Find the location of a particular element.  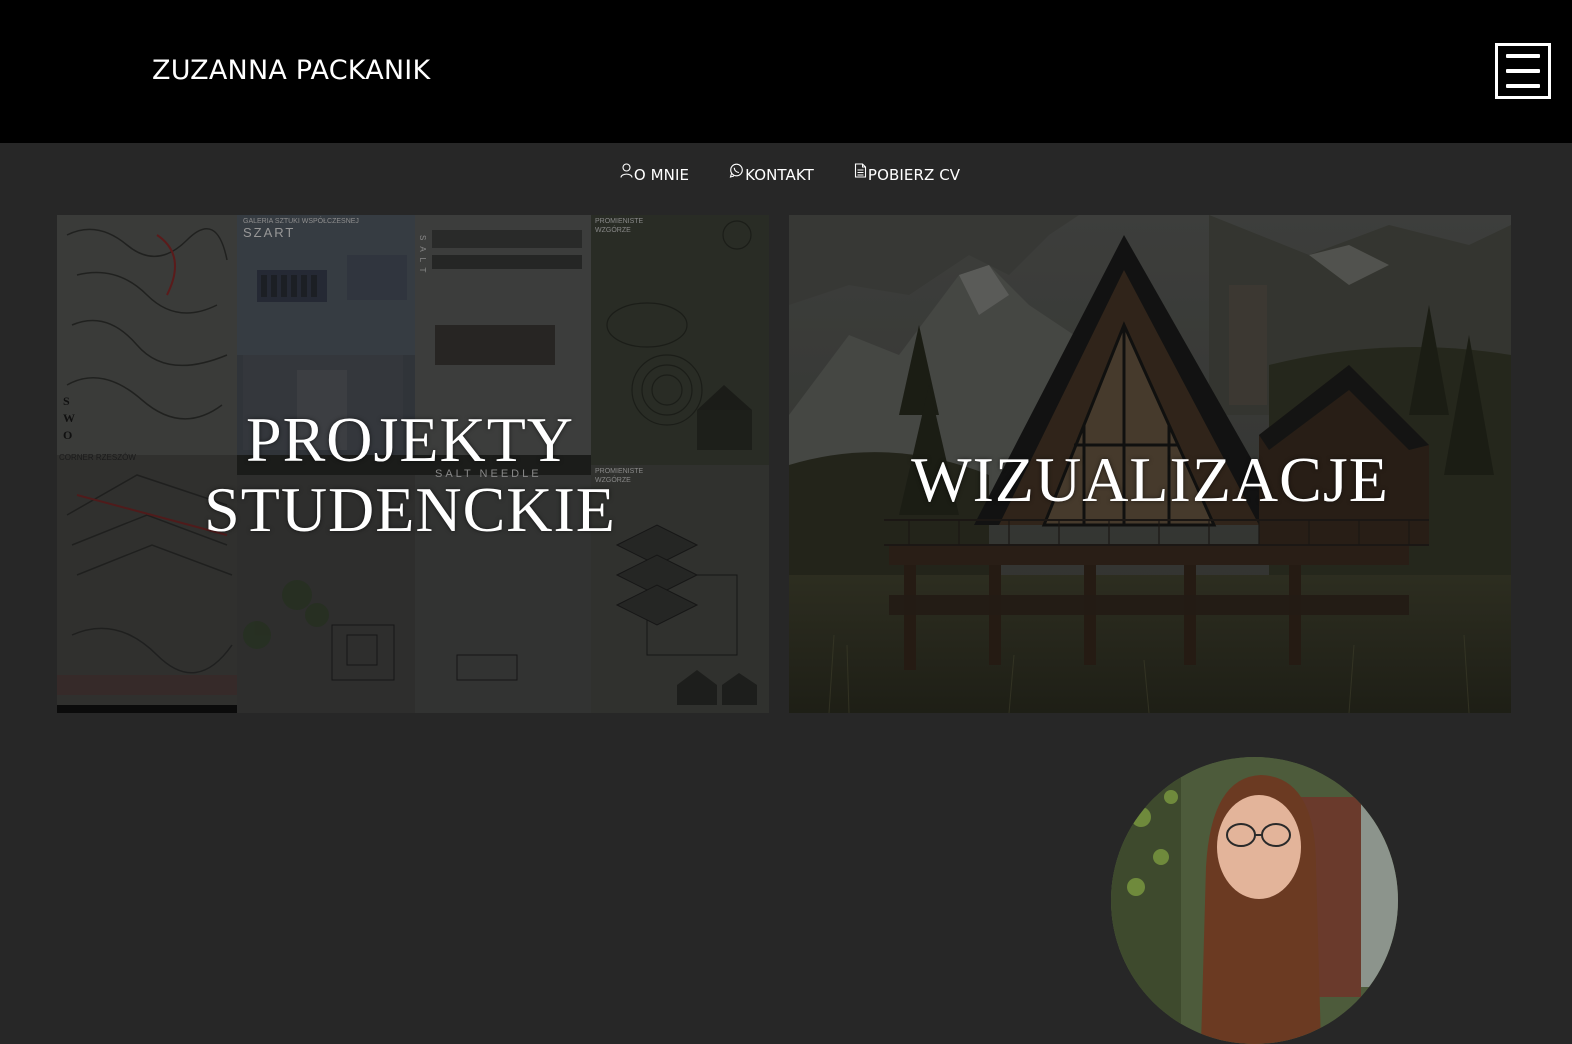

profile-photo-image is located at coordinates (1254, 900).